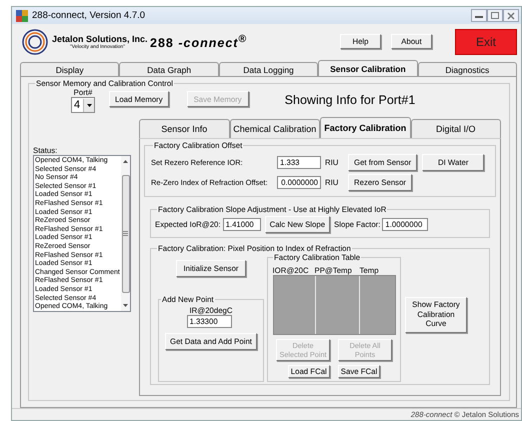  What do you see at coordinates (368, 68) in the screenshot?
I see `tab: Sensor Calibration` at bounding box center [368, 68].